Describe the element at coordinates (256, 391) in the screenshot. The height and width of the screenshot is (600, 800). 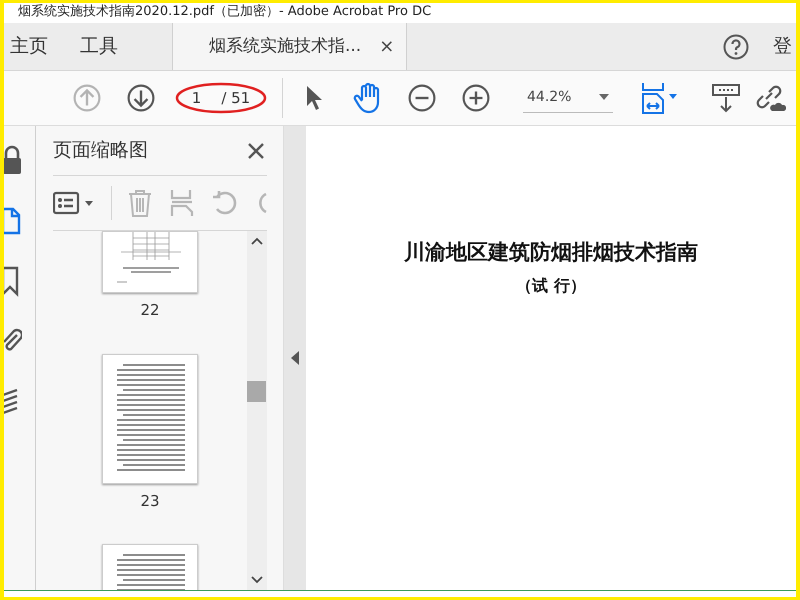
I see `scrollbar-thumb` at that location.